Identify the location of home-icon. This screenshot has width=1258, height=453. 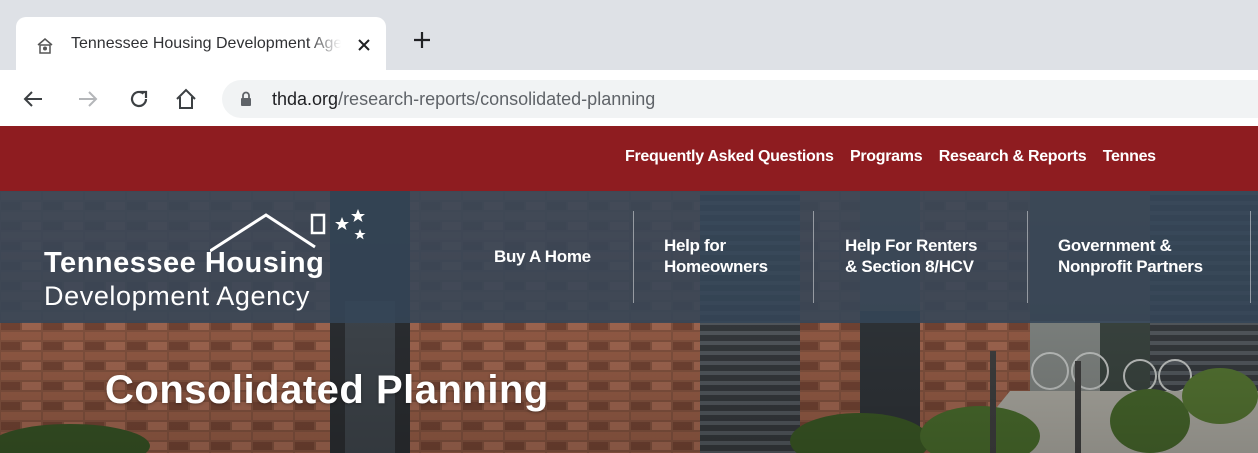
(186, 99).